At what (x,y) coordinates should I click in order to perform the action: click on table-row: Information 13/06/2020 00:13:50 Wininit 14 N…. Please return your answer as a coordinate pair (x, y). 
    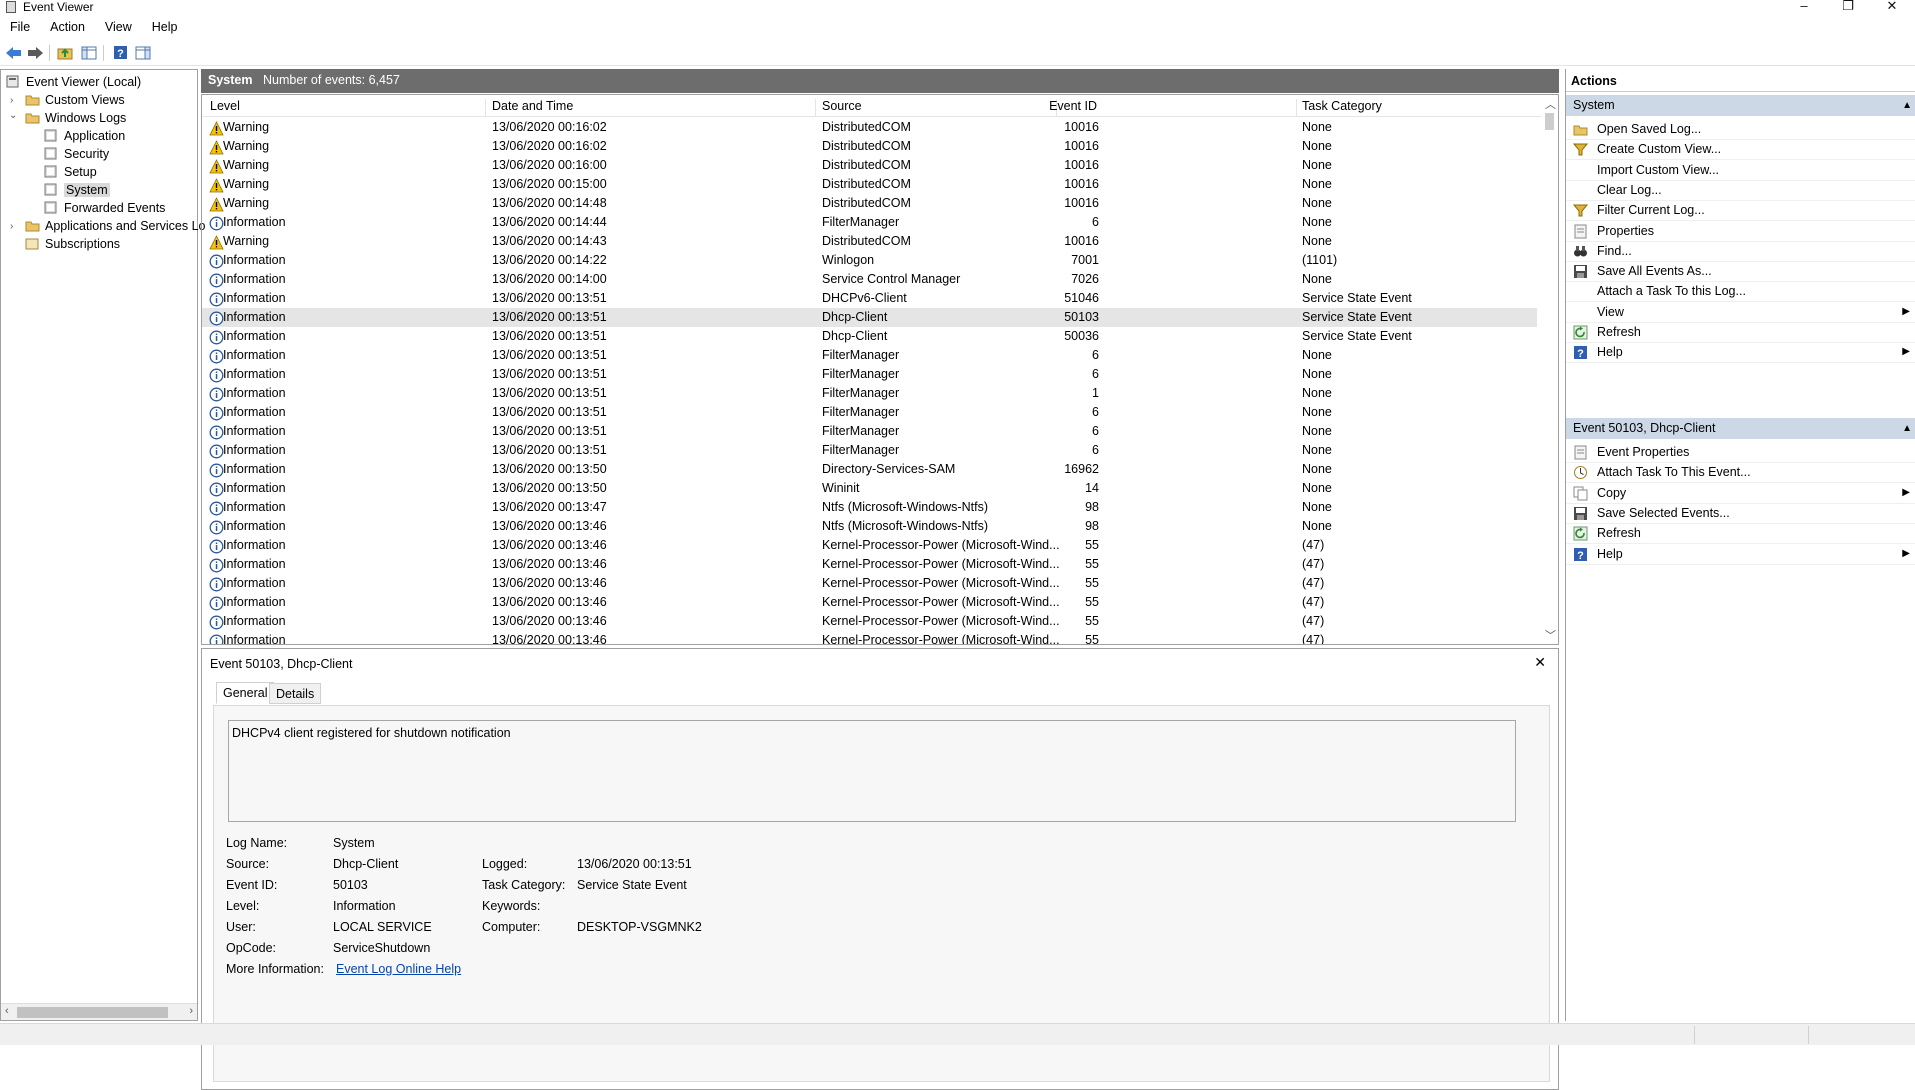
    Looking at the image, I should click on (869, 488).